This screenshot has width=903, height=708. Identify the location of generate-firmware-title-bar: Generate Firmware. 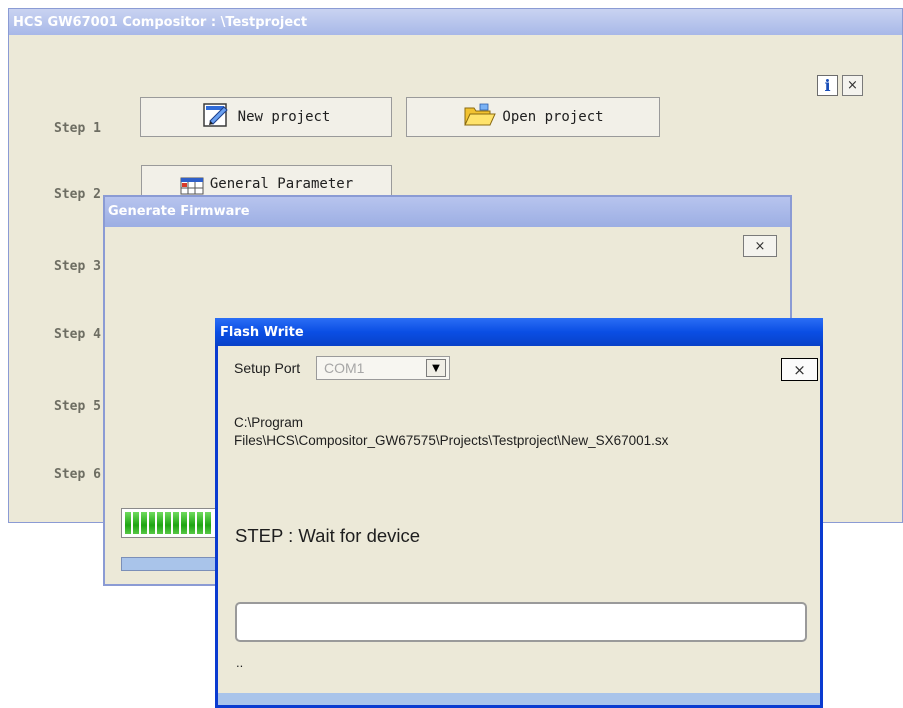
(447, 212).